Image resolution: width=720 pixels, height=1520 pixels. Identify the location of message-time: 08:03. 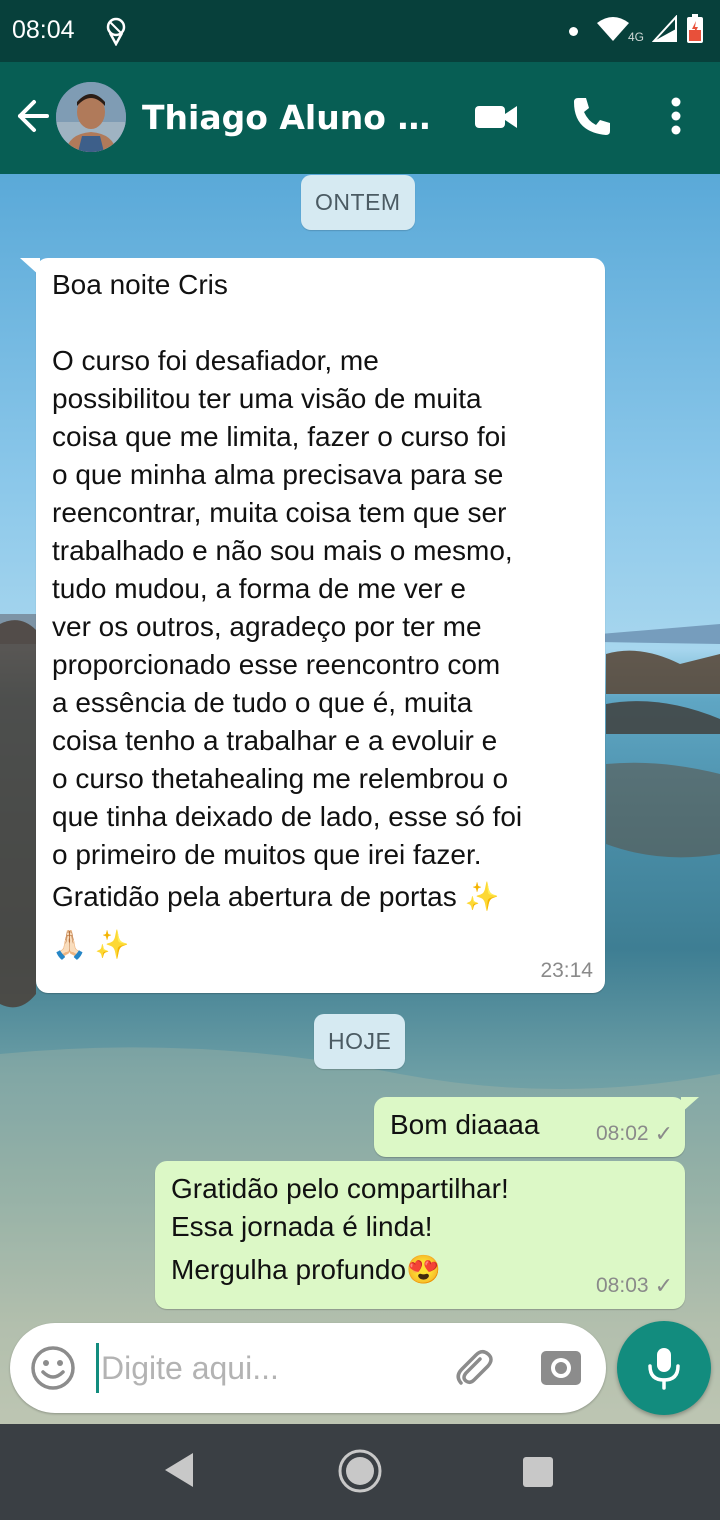
(622, 1285).